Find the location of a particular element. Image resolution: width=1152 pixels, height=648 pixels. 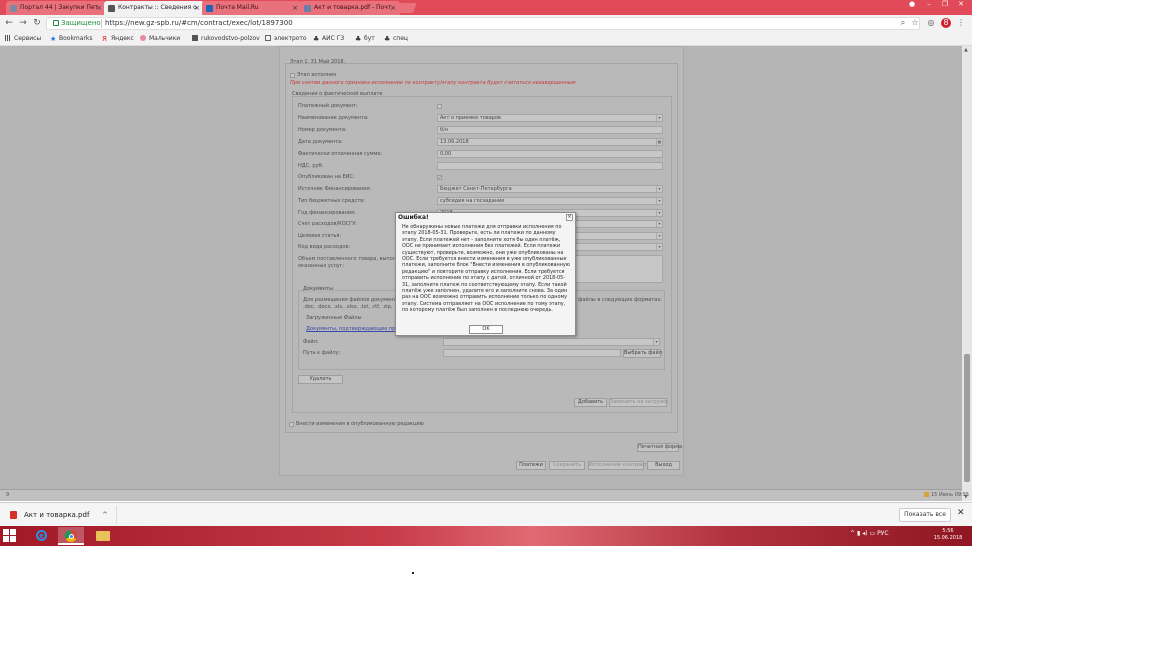

bookmark-spets: ♣ спец is located at coordinates (396, 39).